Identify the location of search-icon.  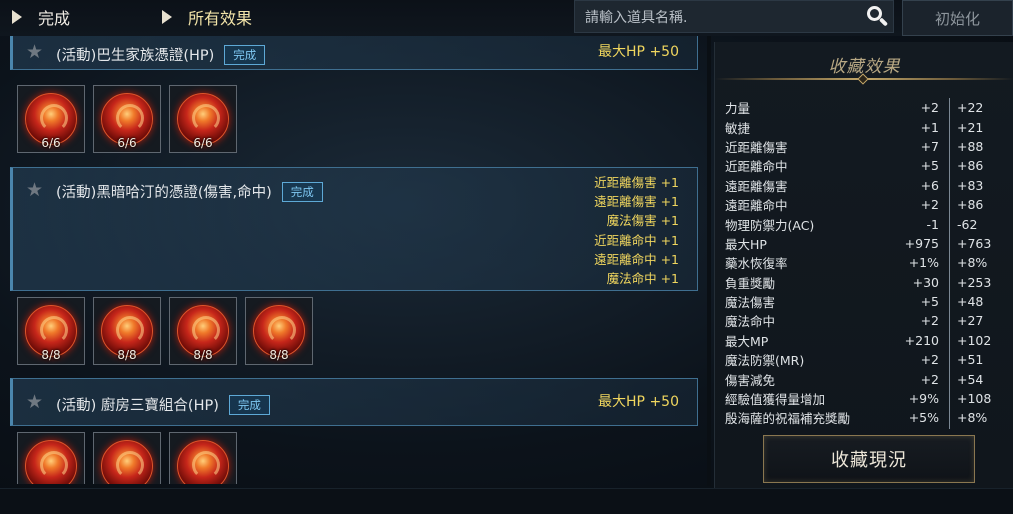
(878, 17).